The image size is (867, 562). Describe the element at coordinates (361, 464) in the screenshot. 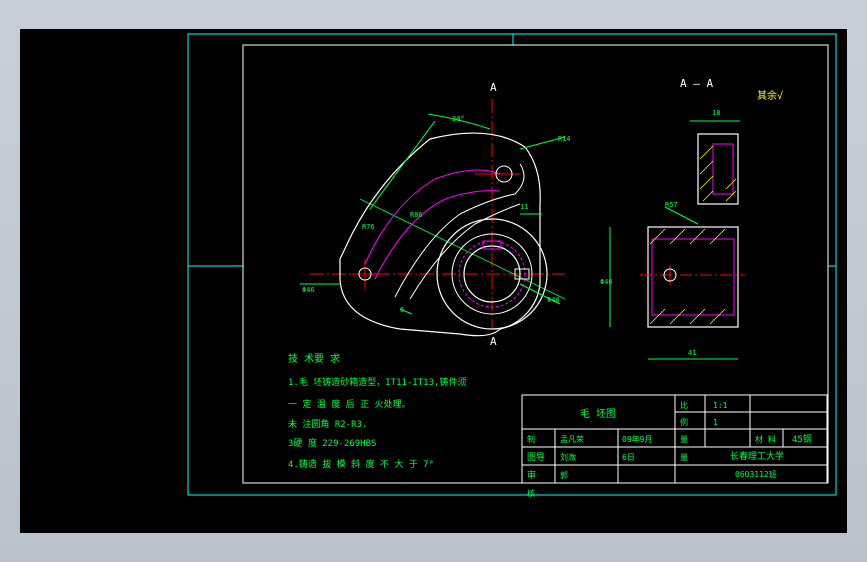

I see `note-line-5: 4.铸造 拔 模 斜 度 不 大 于 7°` at that location.